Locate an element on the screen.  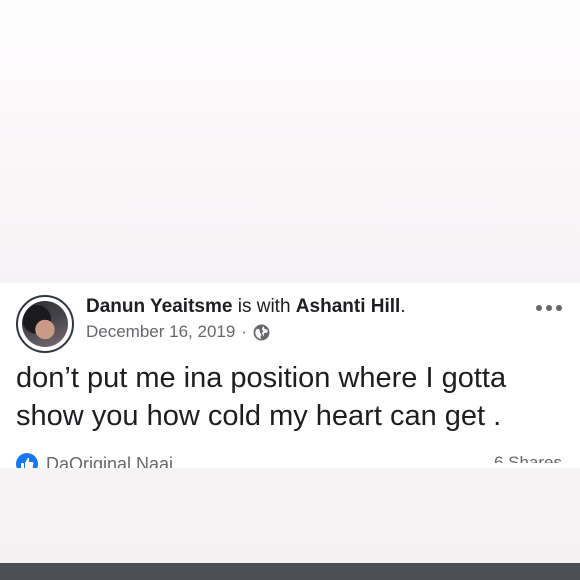
post-meta: December 16, 2019 · is located at coordinates (178, 332).